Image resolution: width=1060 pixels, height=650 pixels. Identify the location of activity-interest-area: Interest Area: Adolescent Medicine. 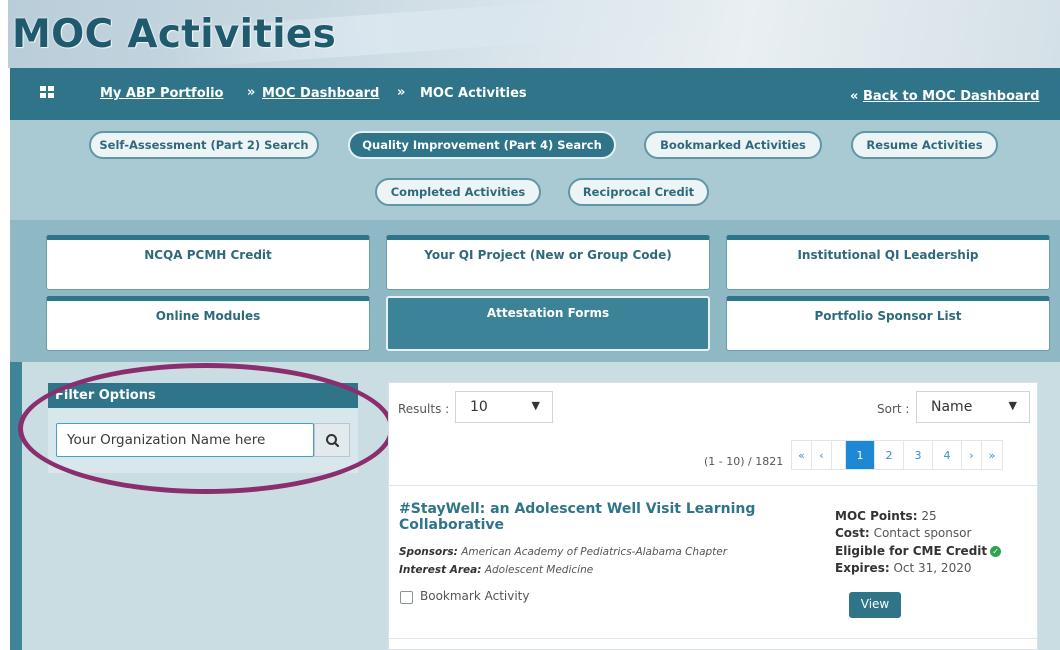
(496, 570).